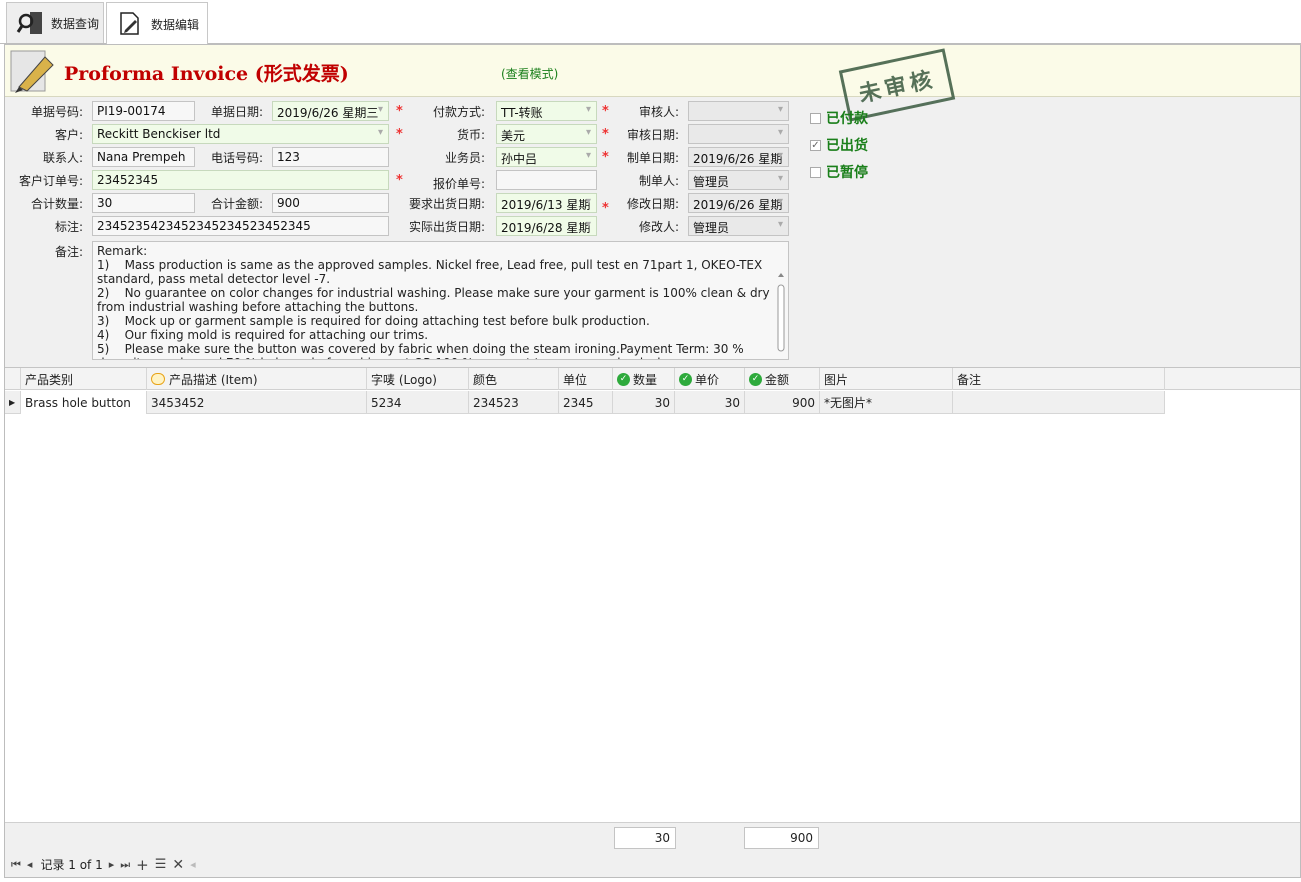  I want to click on paid-checkbox: 已付款, so click(839, 118).